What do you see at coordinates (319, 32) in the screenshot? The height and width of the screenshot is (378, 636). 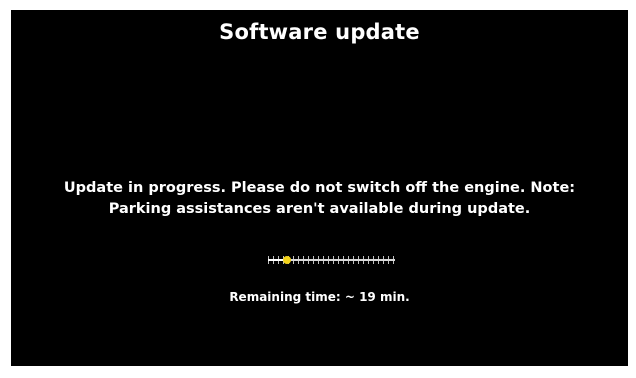 I see `page-title: Software update` at bounding box center [319, 32].